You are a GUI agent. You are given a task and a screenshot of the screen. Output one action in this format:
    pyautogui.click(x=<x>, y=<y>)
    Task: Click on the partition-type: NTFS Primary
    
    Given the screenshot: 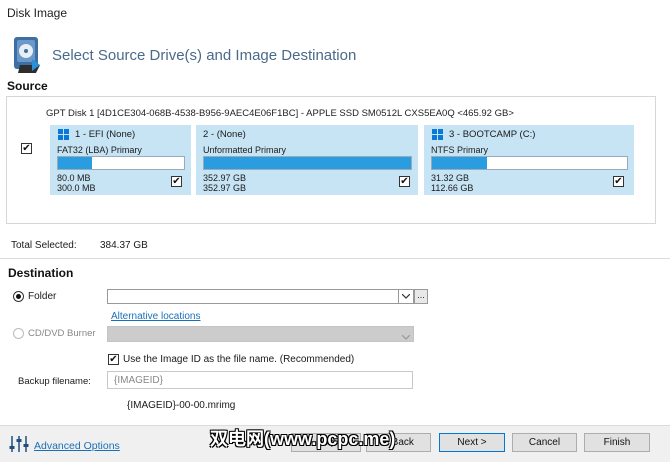 What is the action you would take?
    pyautogui.click(x=459, y=150)
    